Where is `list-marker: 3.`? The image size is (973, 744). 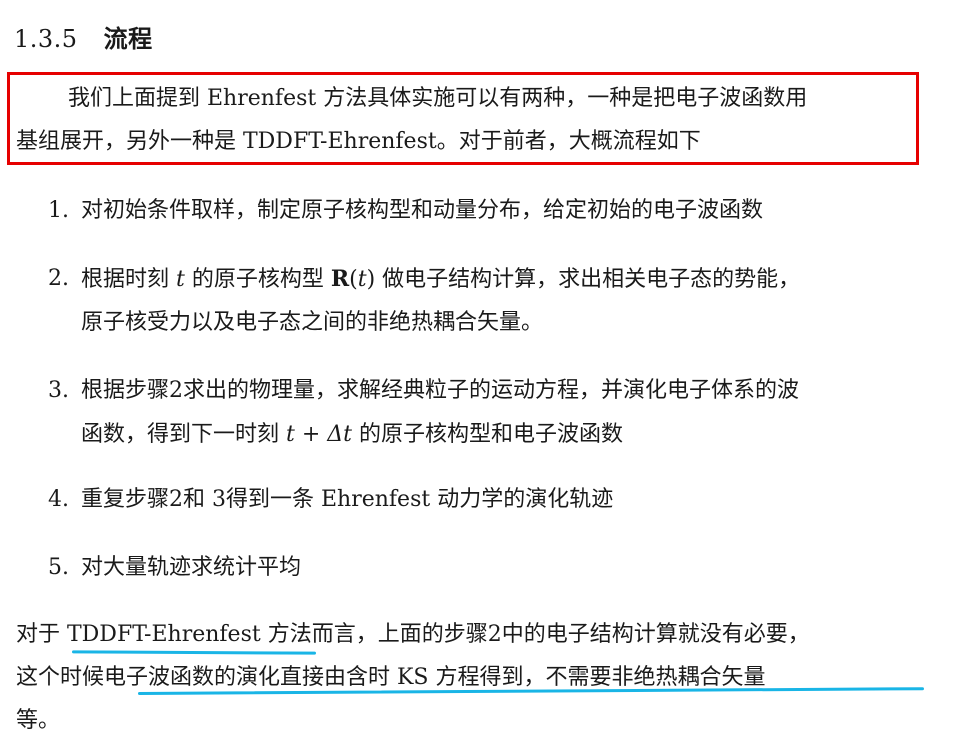
list-marker: 3. is located at coordinates (58, 390).